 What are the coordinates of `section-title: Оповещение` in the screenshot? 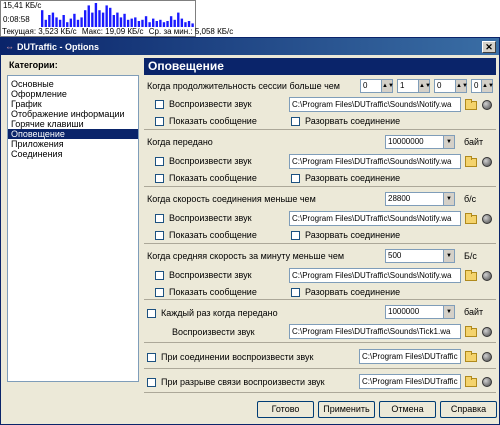 It's located at (320, 66).